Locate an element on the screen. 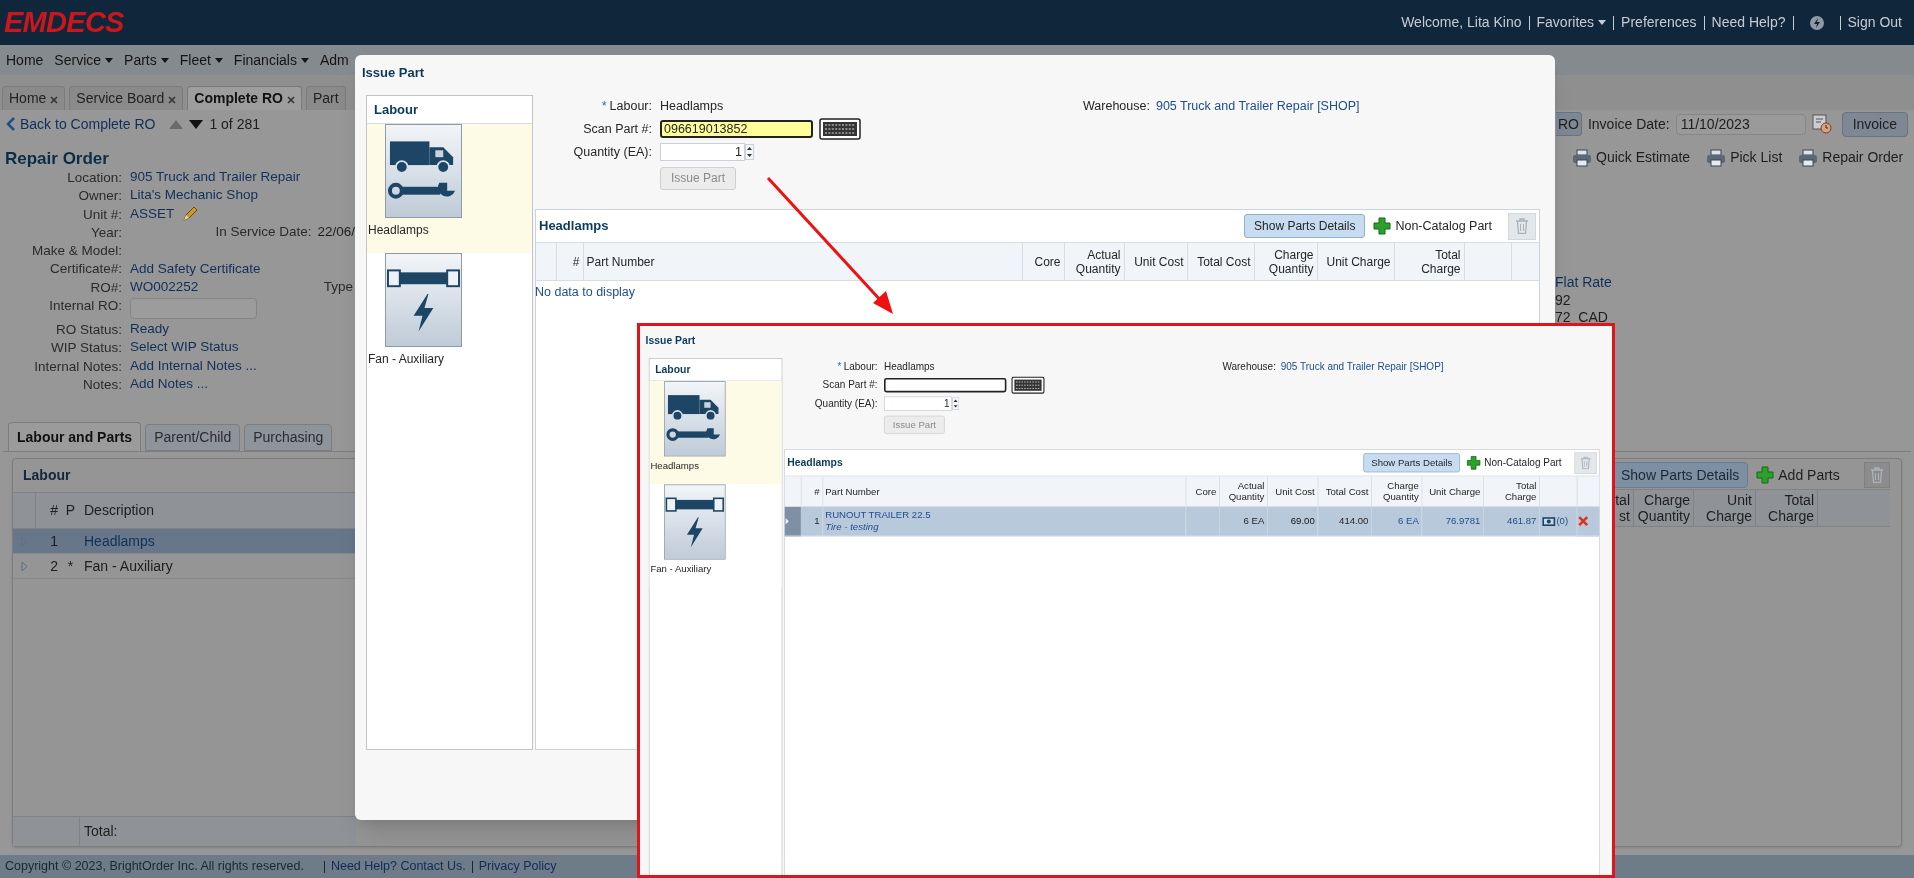 Image resolution: width=1914 pixels, height=878 pixels. pager-text: 1 of 281 is located at coordinates (234, 124).